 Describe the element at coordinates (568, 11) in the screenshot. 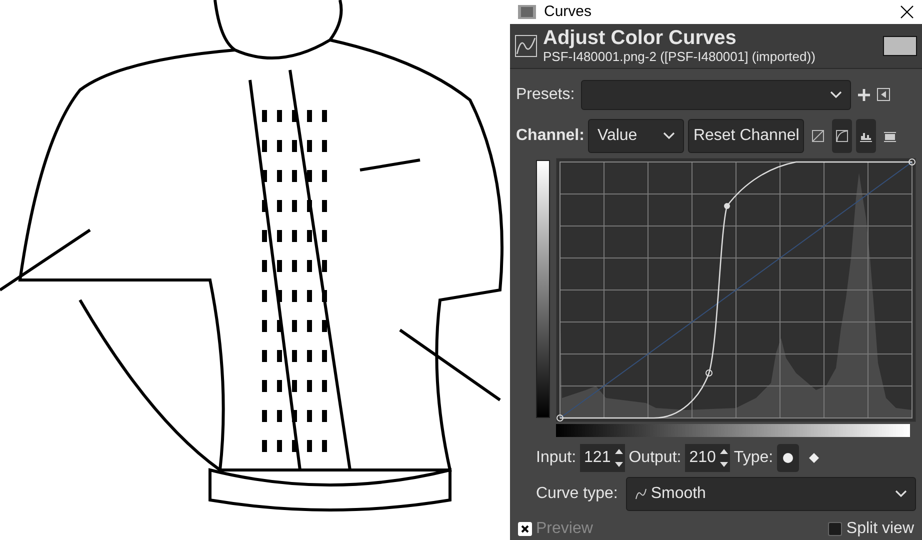

I see `window-title: Curves` at that location.